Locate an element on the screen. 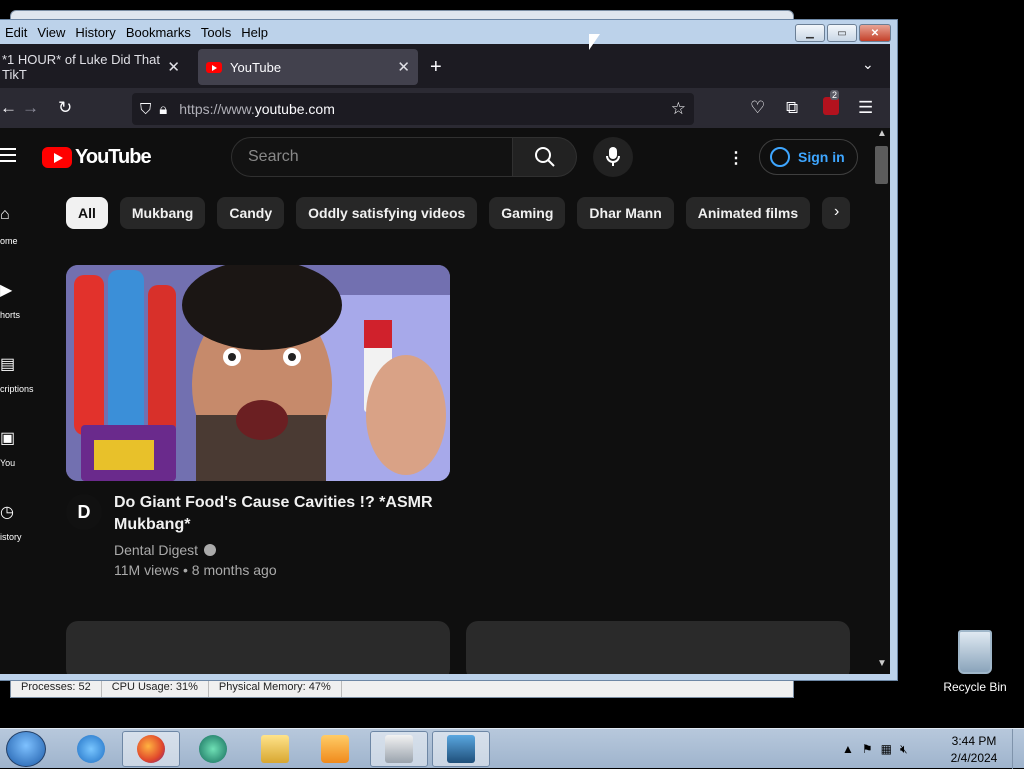 The height and width of the screenshot is (769, 1024). chip-all: All is located at coordinates (87, 213).